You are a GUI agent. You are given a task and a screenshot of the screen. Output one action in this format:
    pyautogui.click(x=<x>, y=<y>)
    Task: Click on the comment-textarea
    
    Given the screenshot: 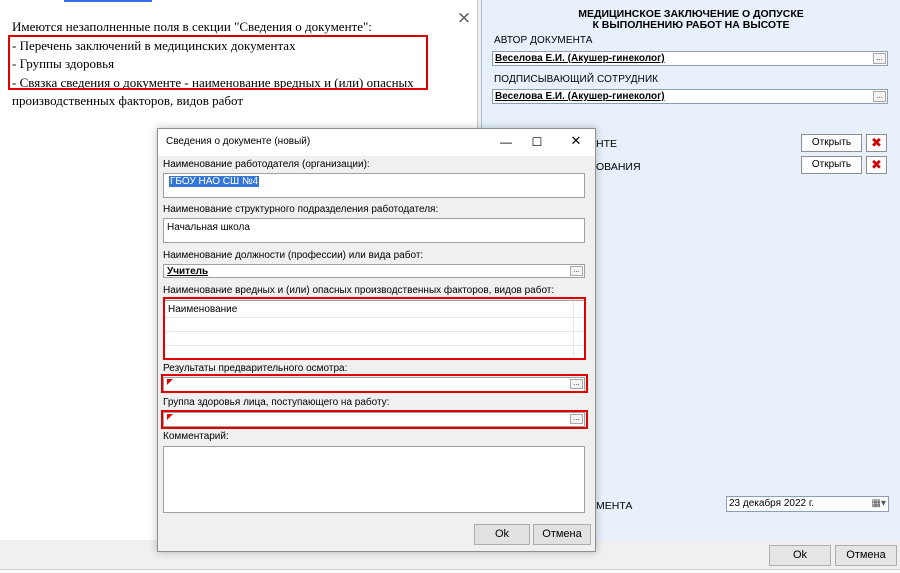 What is the action you would take?
    pyautogui.click(x=374, y=479)
    